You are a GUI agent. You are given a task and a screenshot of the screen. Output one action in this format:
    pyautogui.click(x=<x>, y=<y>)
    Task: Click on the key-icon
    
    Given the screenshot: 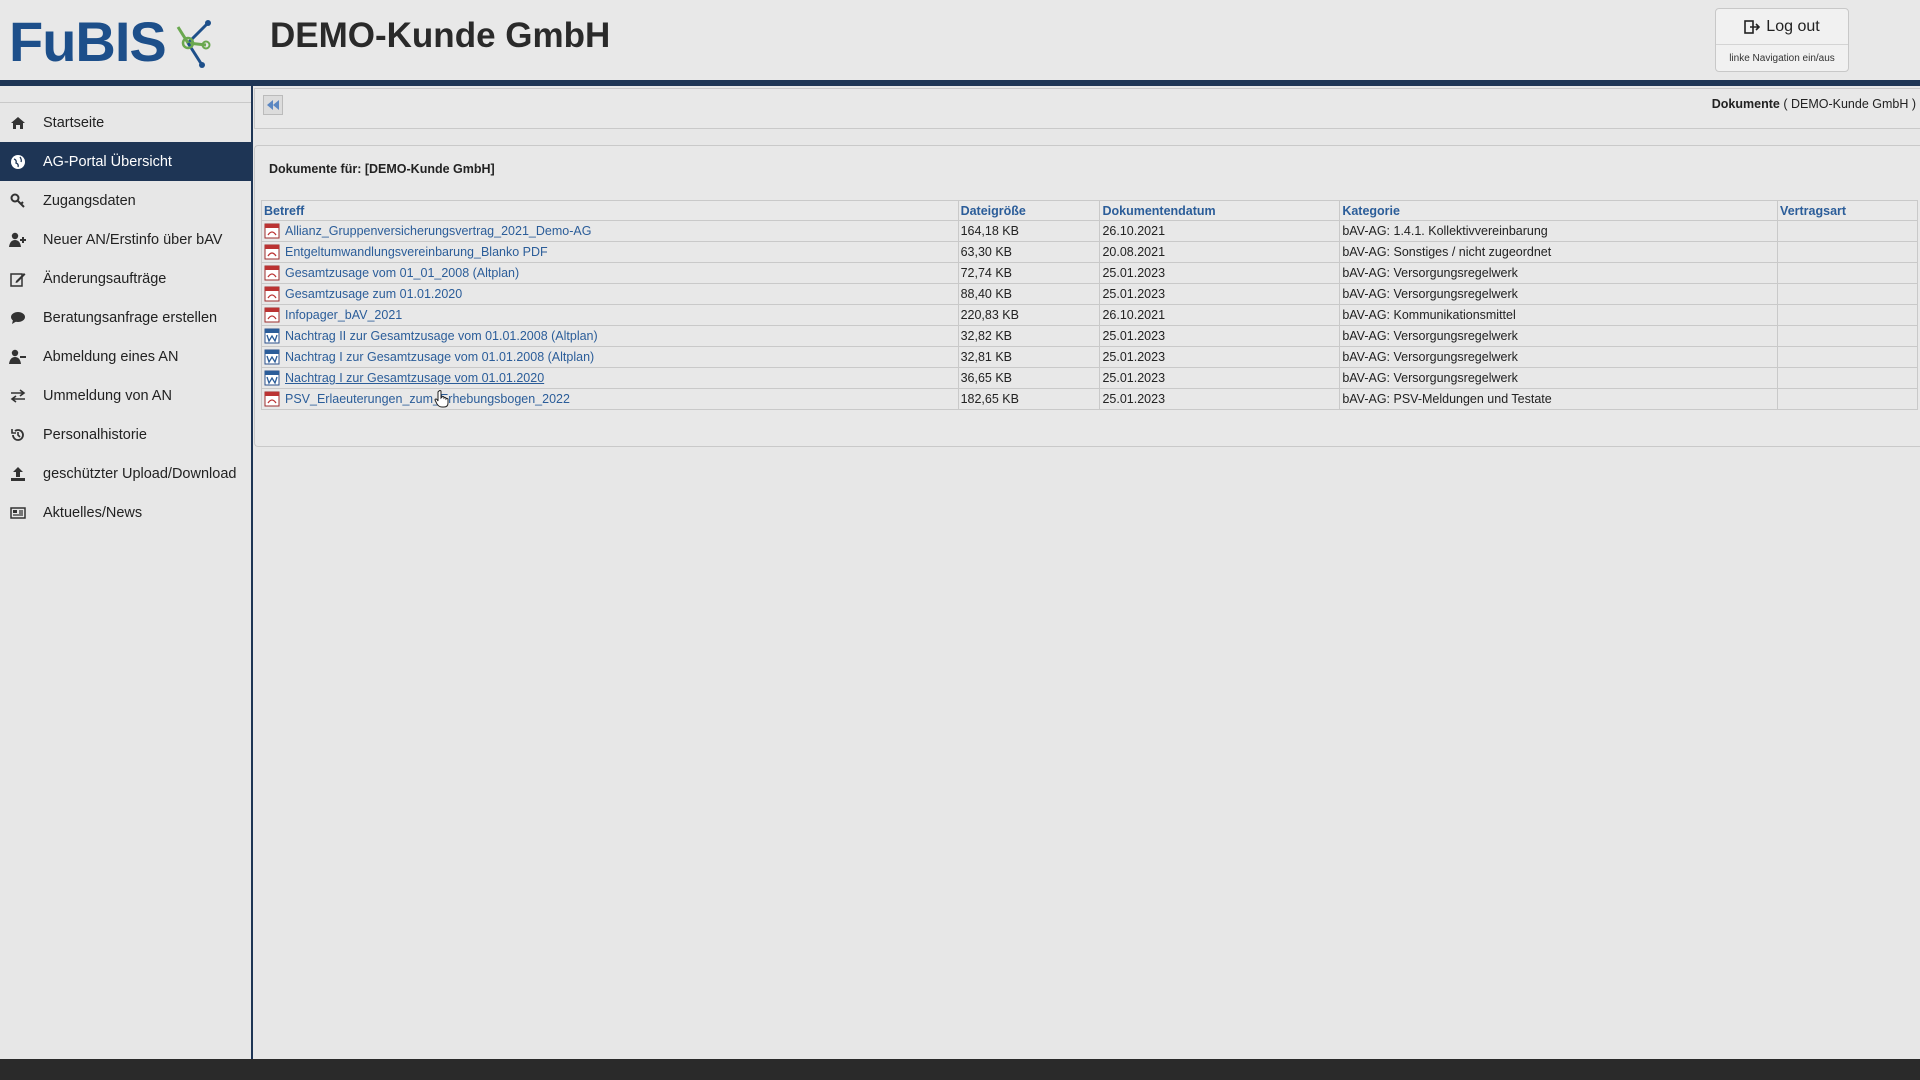 What is the action you would take?
    pyautogui.click(x=18, y=201)
    